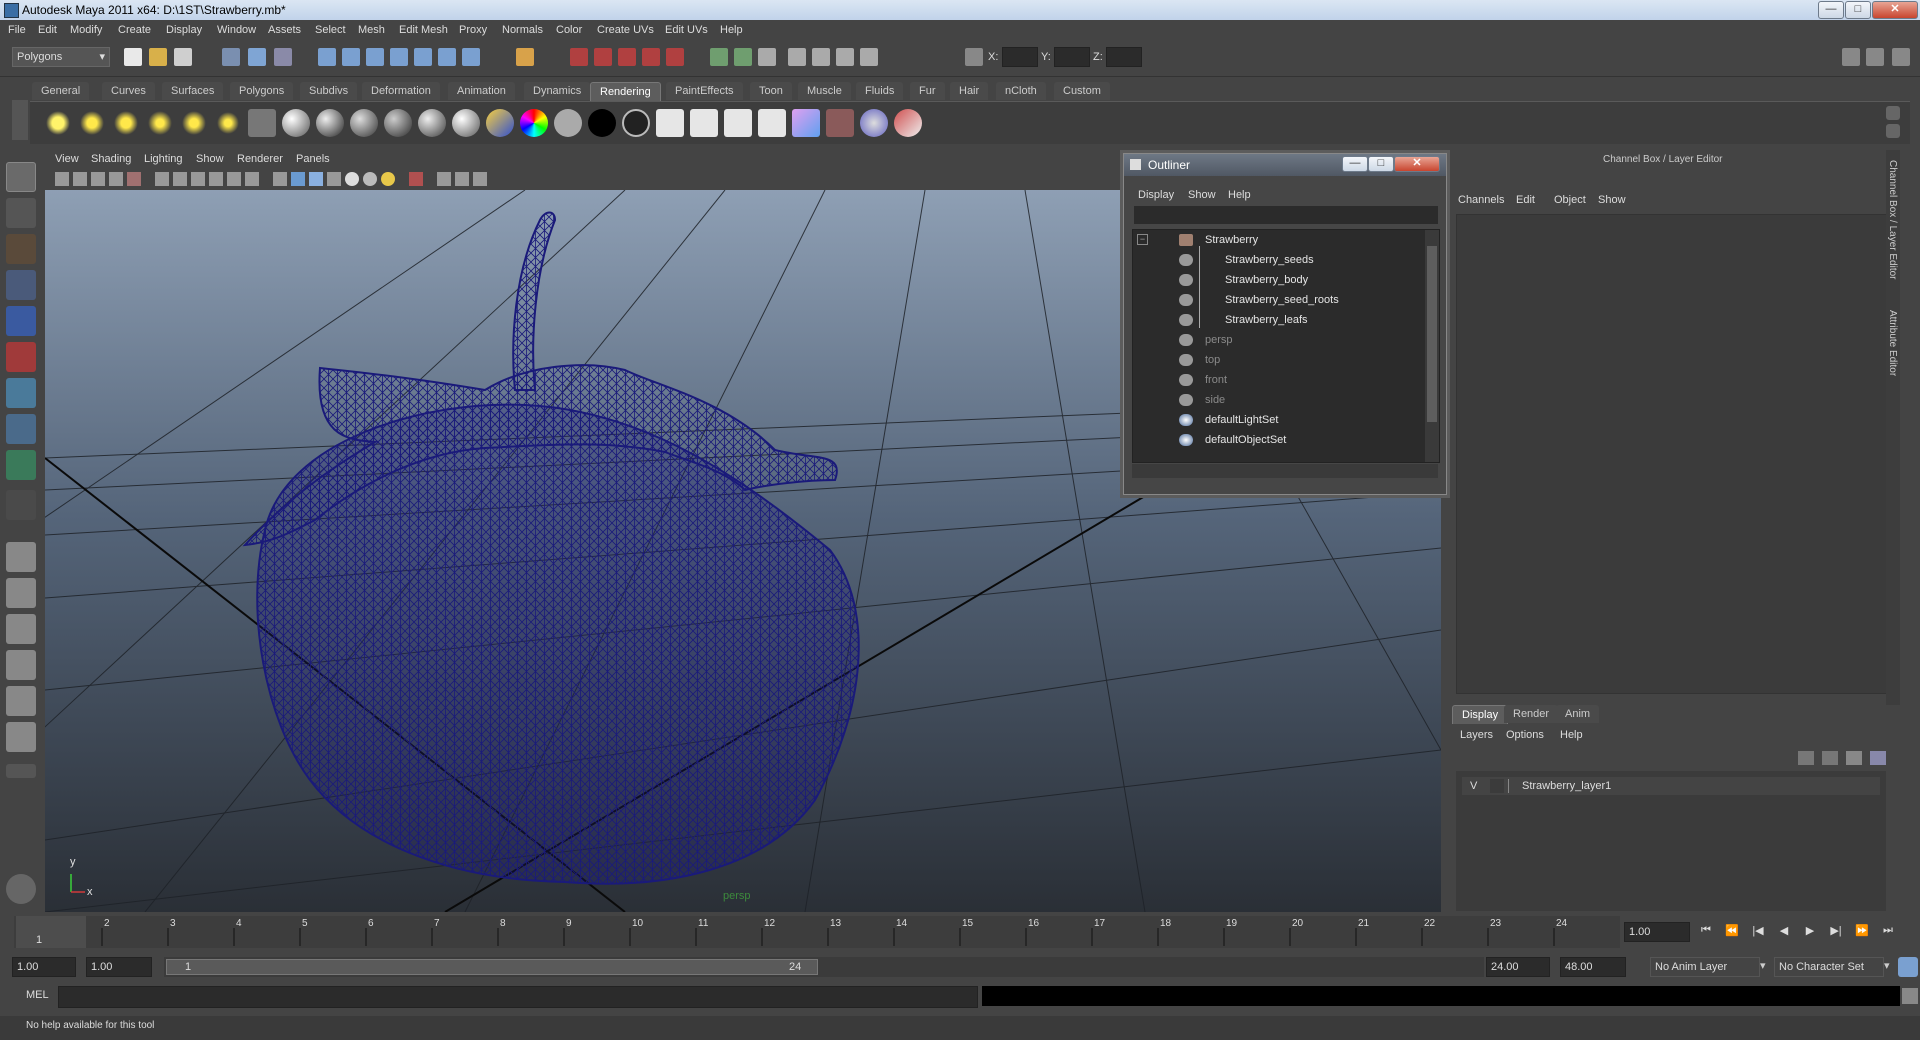  Describe the element at coordinates (969, 91) in the screenshot. I see `shelf-tab-hair: Hair` at that location.